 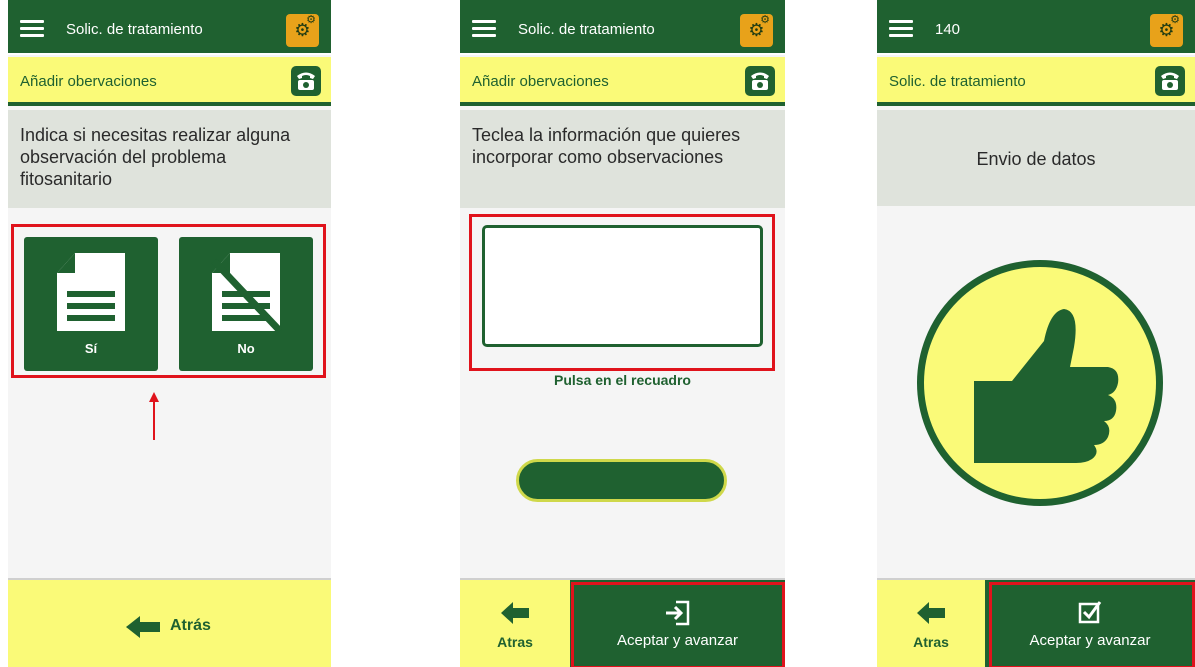 What do you see at coordinates (1036, 158) in the screenshot?
I see `prompt-text: Envio de datos` at bounding box center [1036, 158].